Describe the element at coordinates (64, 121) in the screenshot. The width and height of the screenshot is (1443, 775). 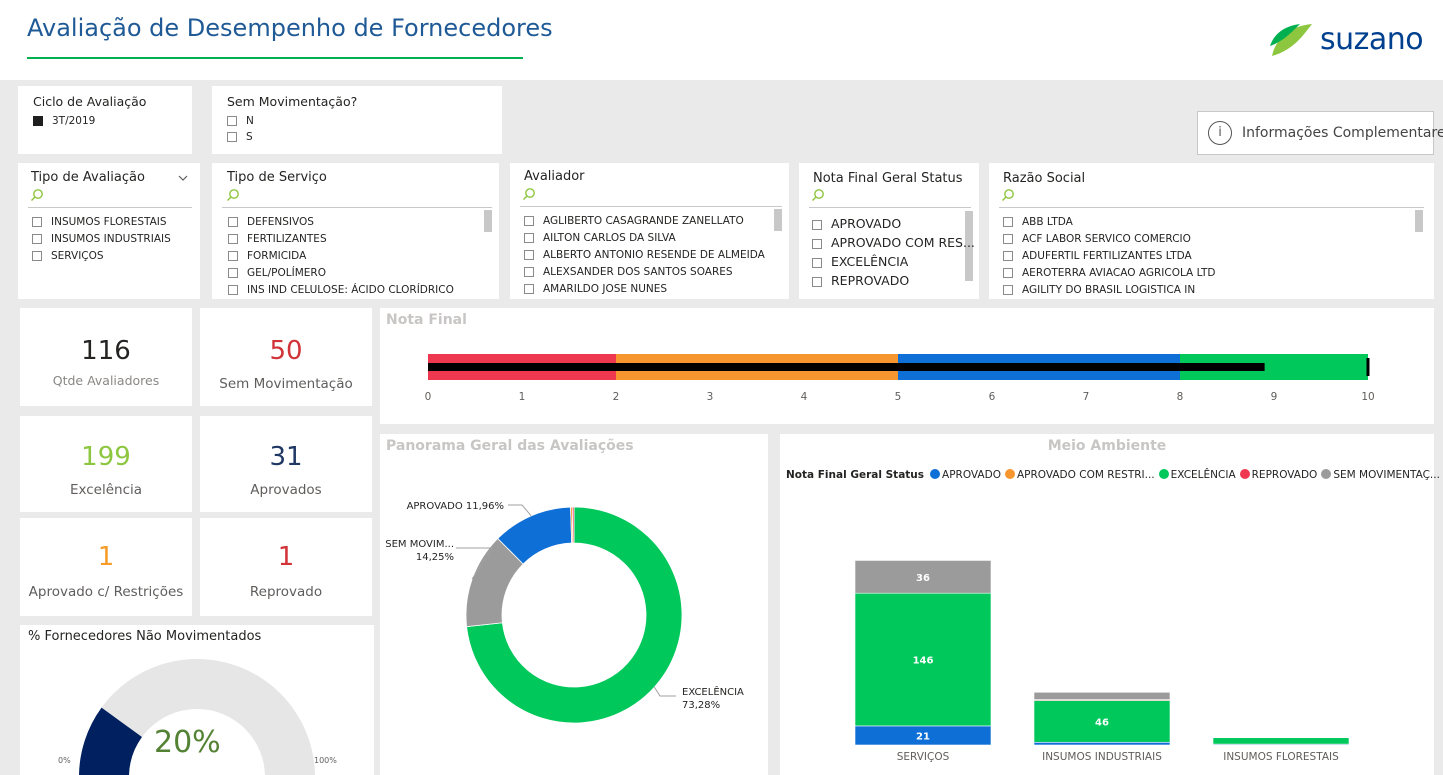
I see `slicer-item-3t2019: 3T/2019` at that location.